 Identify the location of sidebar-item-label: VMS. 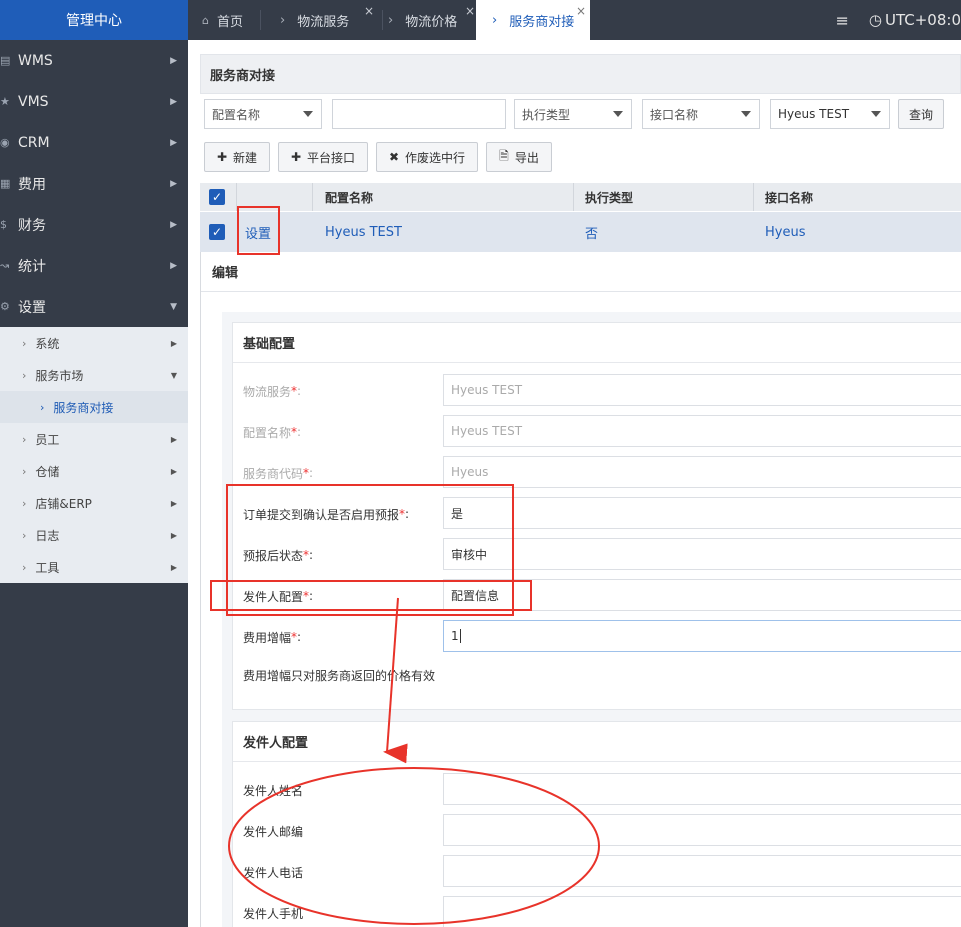
(33, 101).